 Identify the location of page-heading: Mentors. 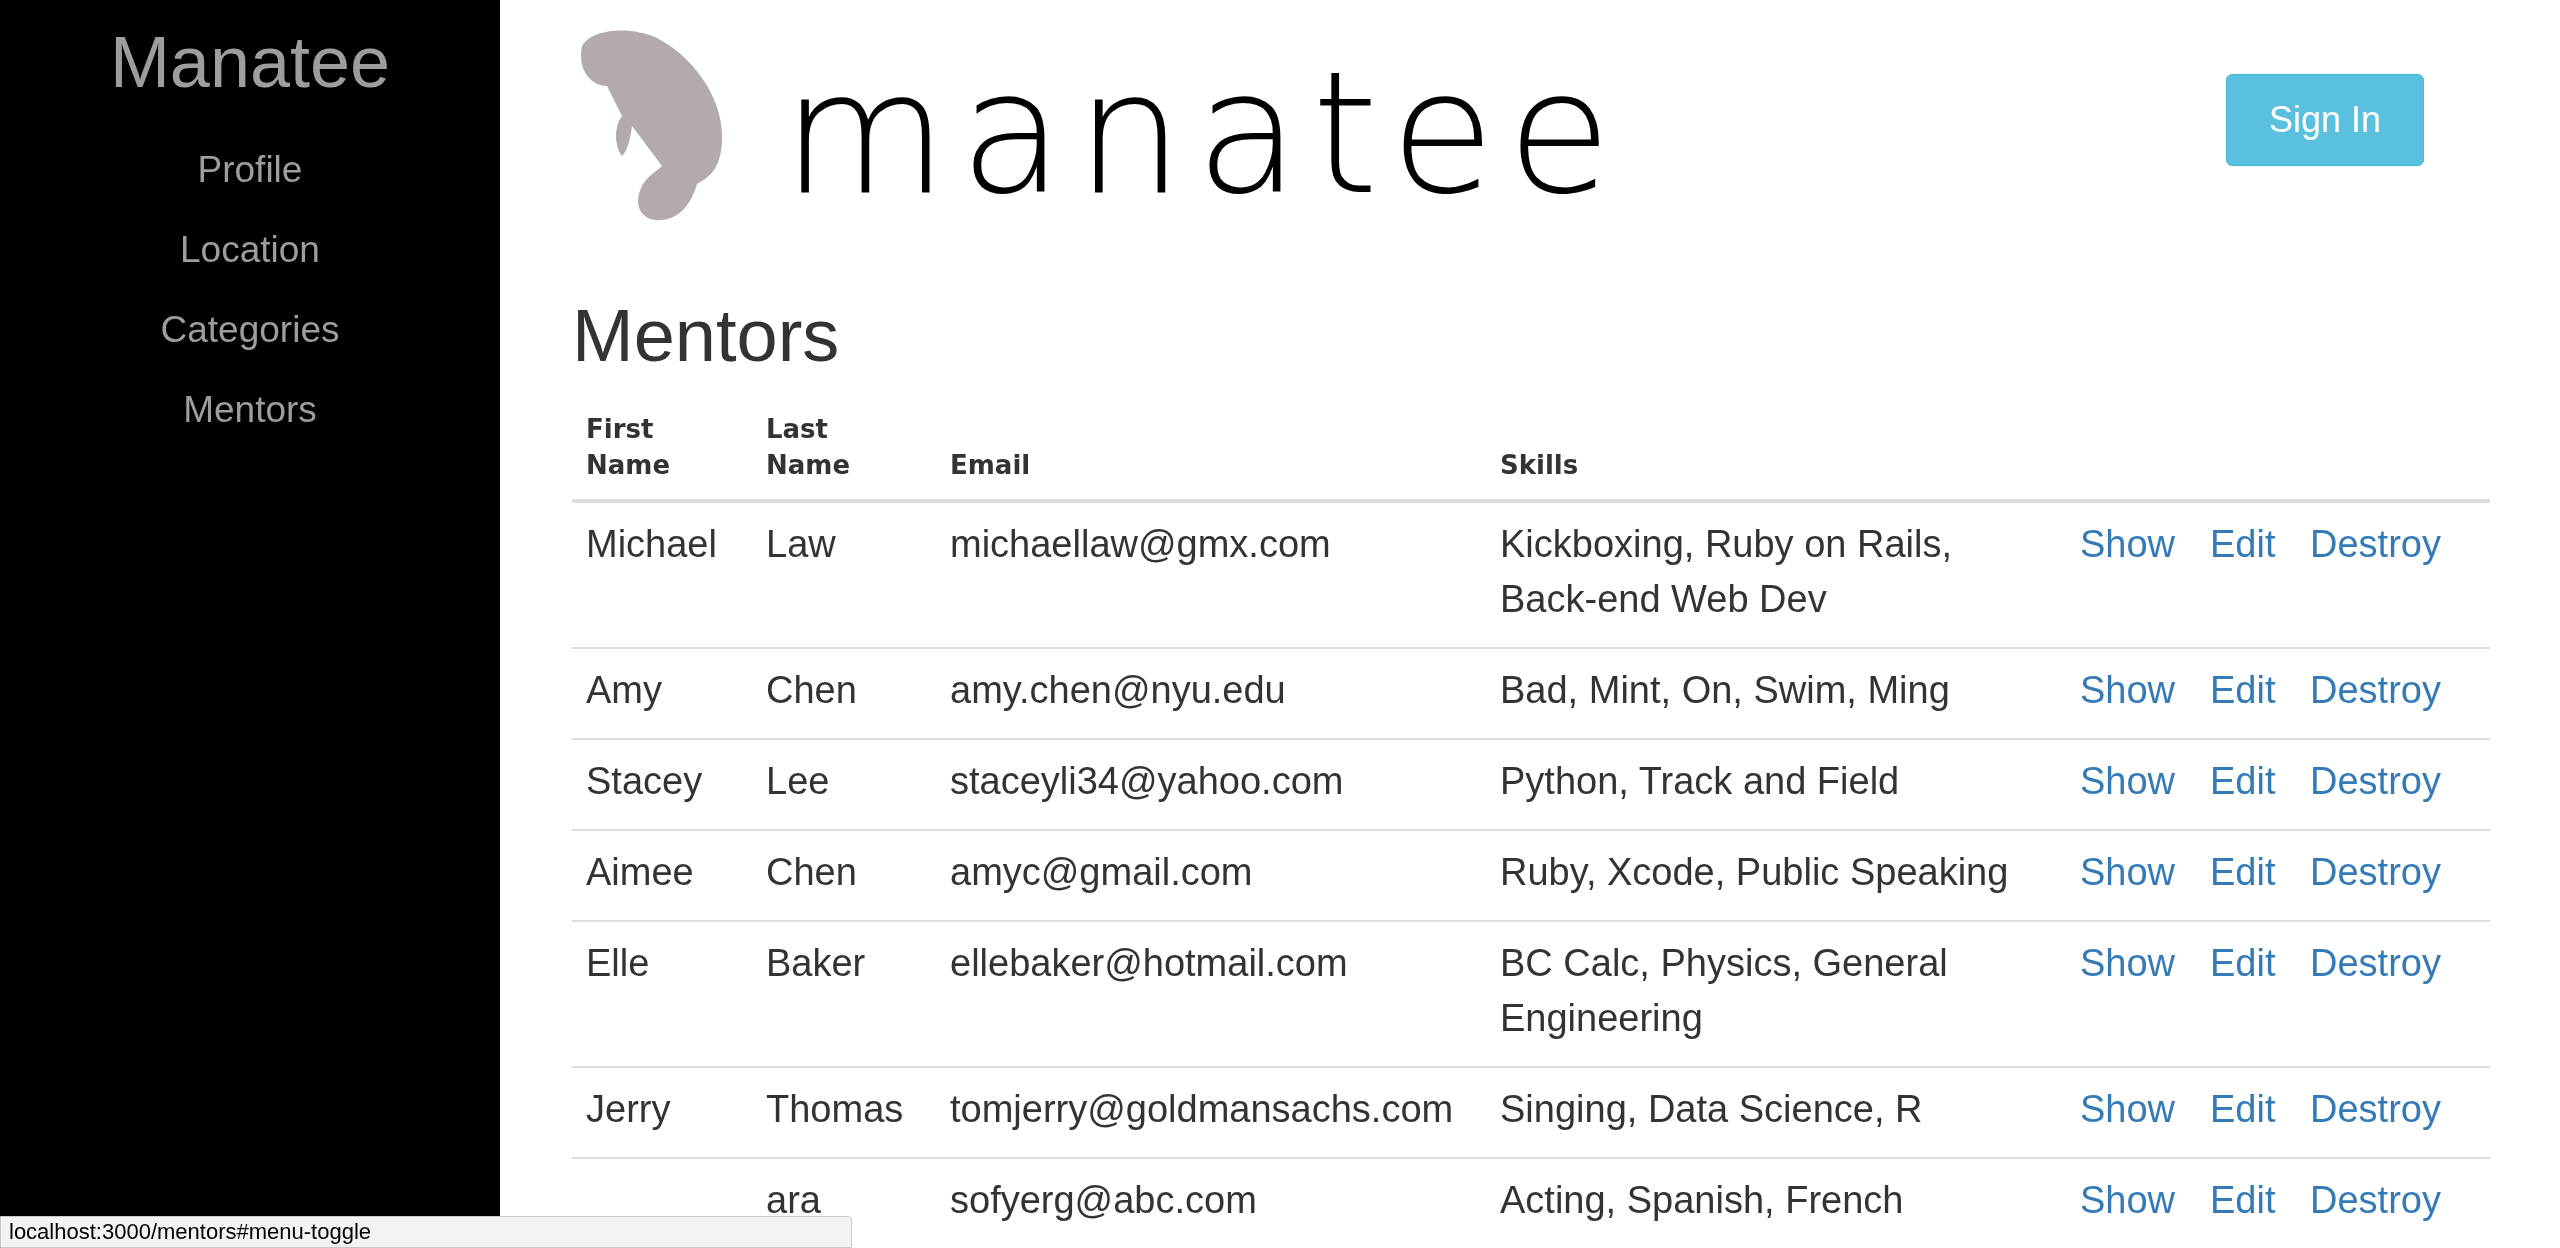
(706, 336).